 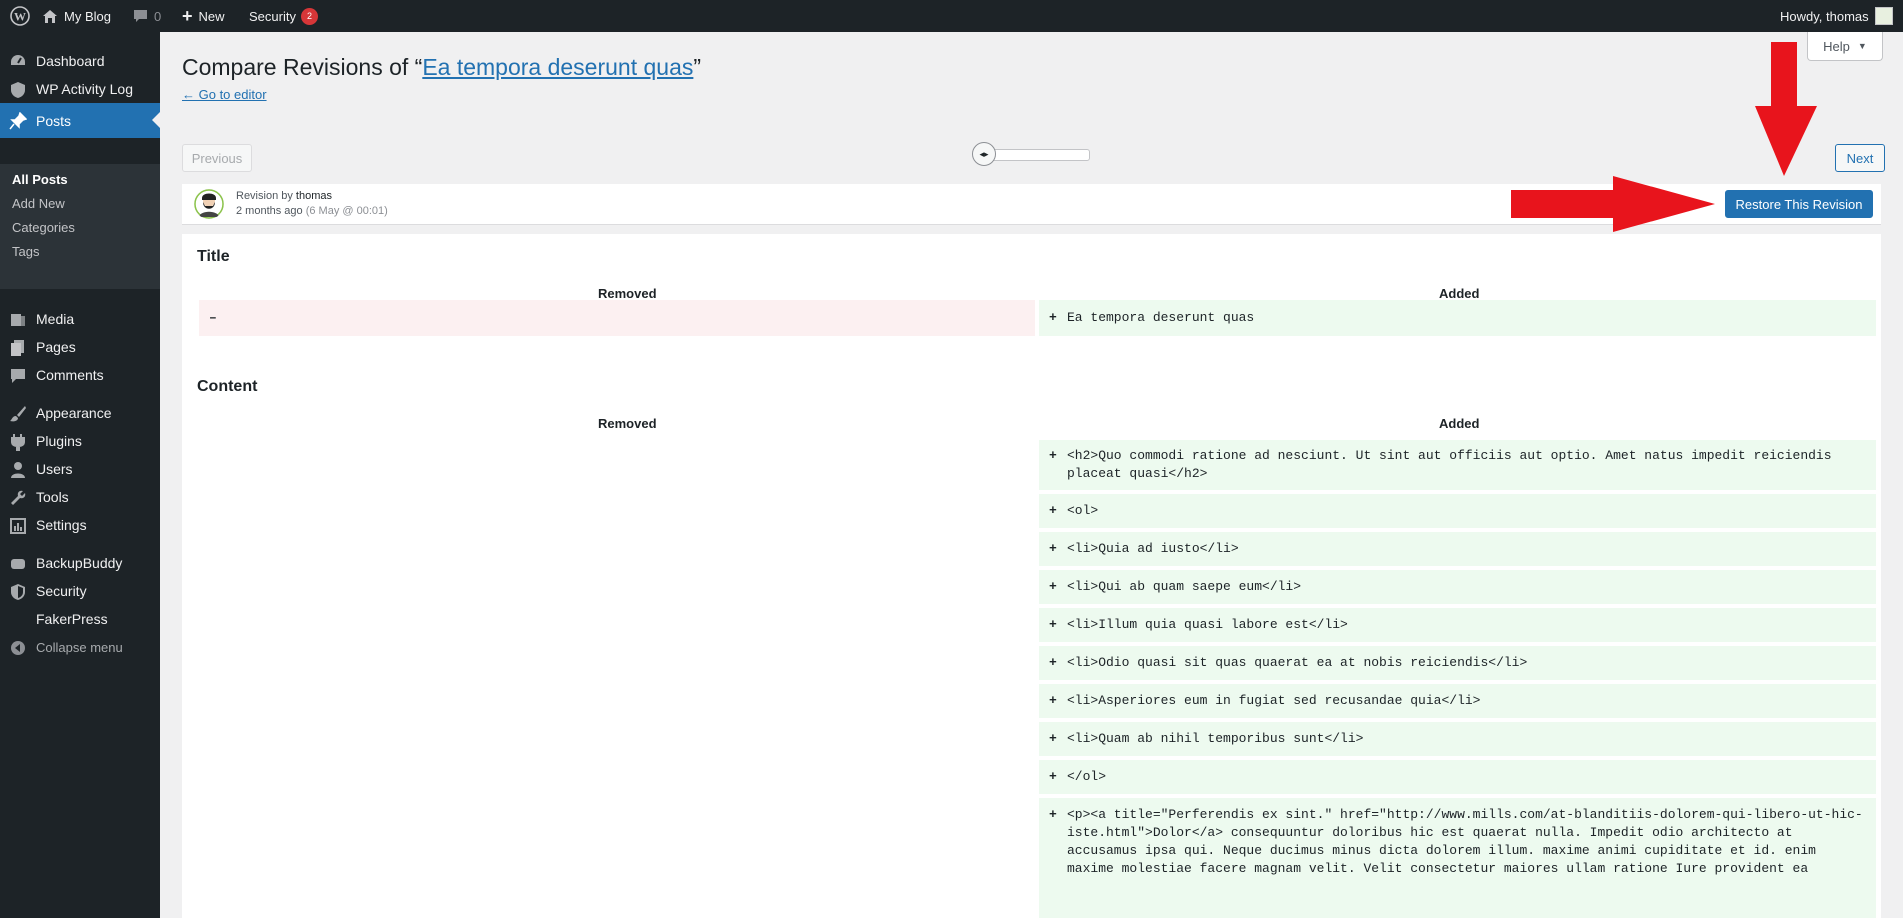 I want to click on collapse-menu-button: Collapse menu, so click(x=80, y=647).